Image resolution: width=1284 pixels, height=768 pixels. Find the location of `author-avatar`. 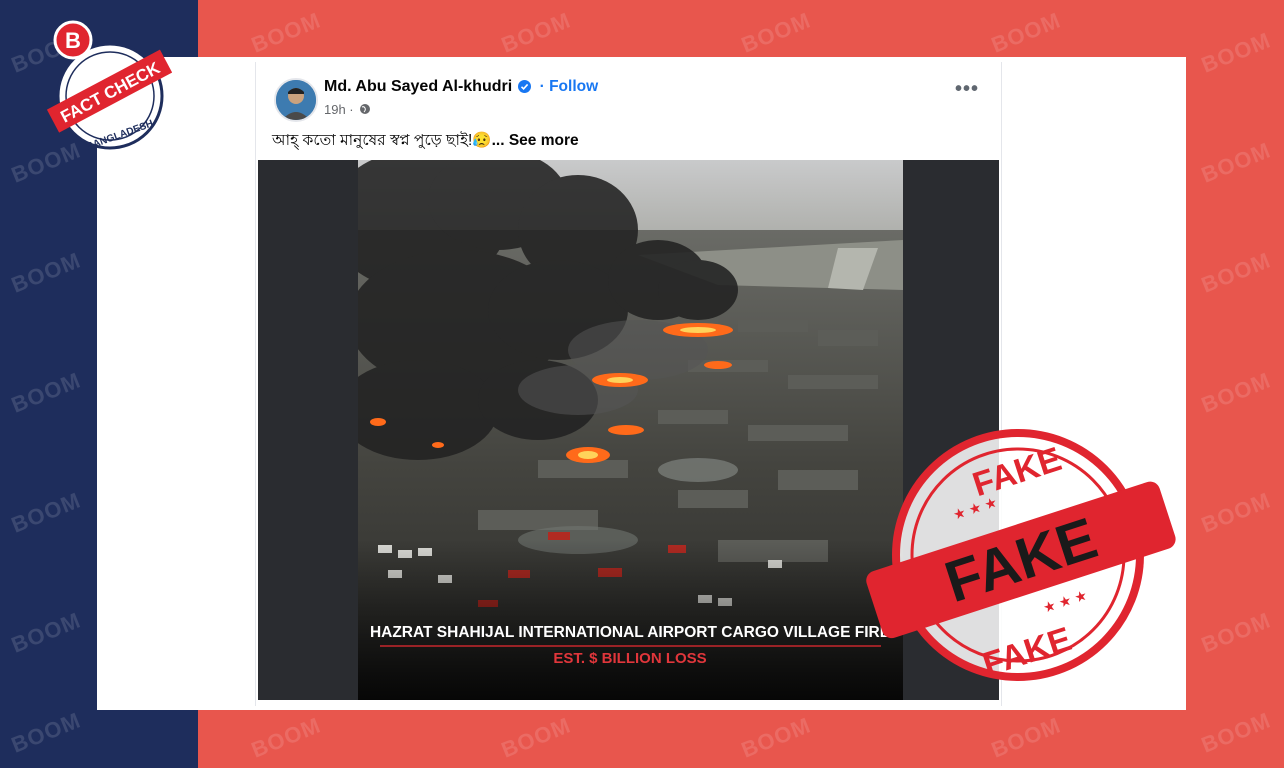

author-avatar is located at coordinates (296, 100).